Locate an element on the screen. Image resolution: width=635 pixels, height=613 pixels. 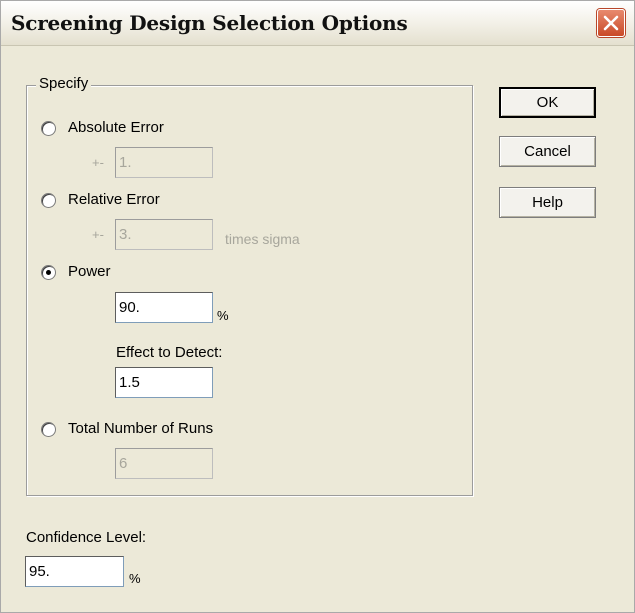
absolute-error-input: 1. is located at coordinates (164, 162).